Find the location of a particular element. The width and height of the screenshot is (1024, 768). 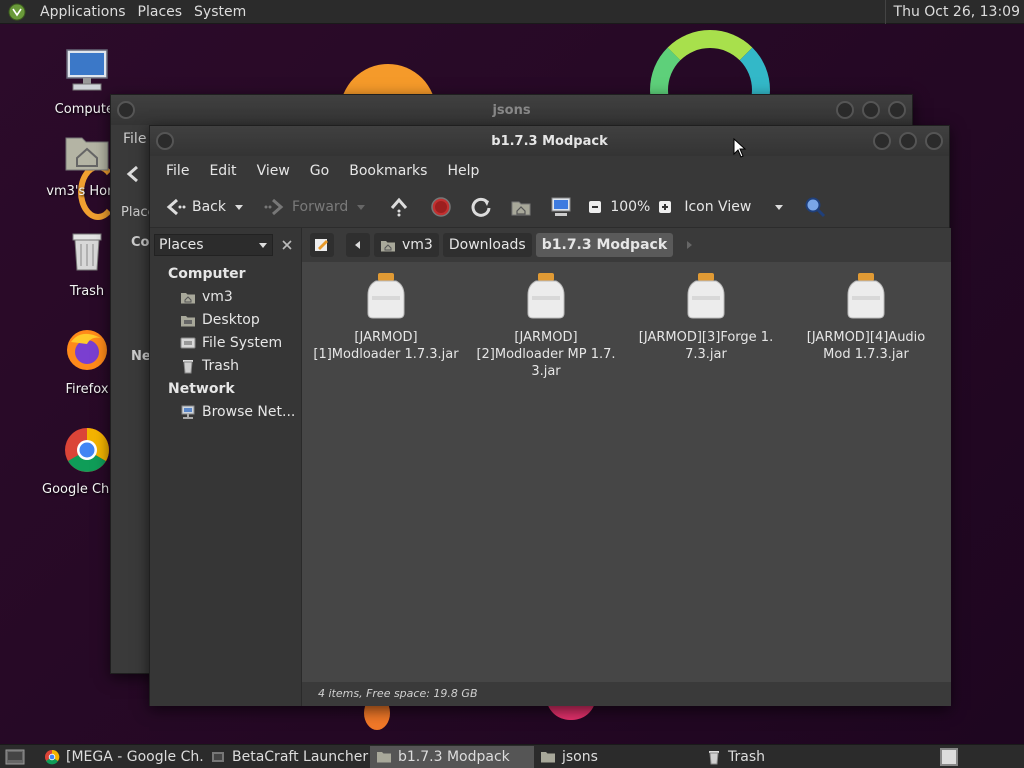

workspace-switcher is located at coordinates (949, 757).